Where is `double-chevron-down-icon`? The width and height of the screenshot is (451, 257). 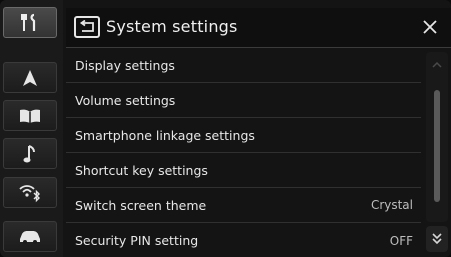
double-chevron-down-icon is located at coordinates (437, 239).